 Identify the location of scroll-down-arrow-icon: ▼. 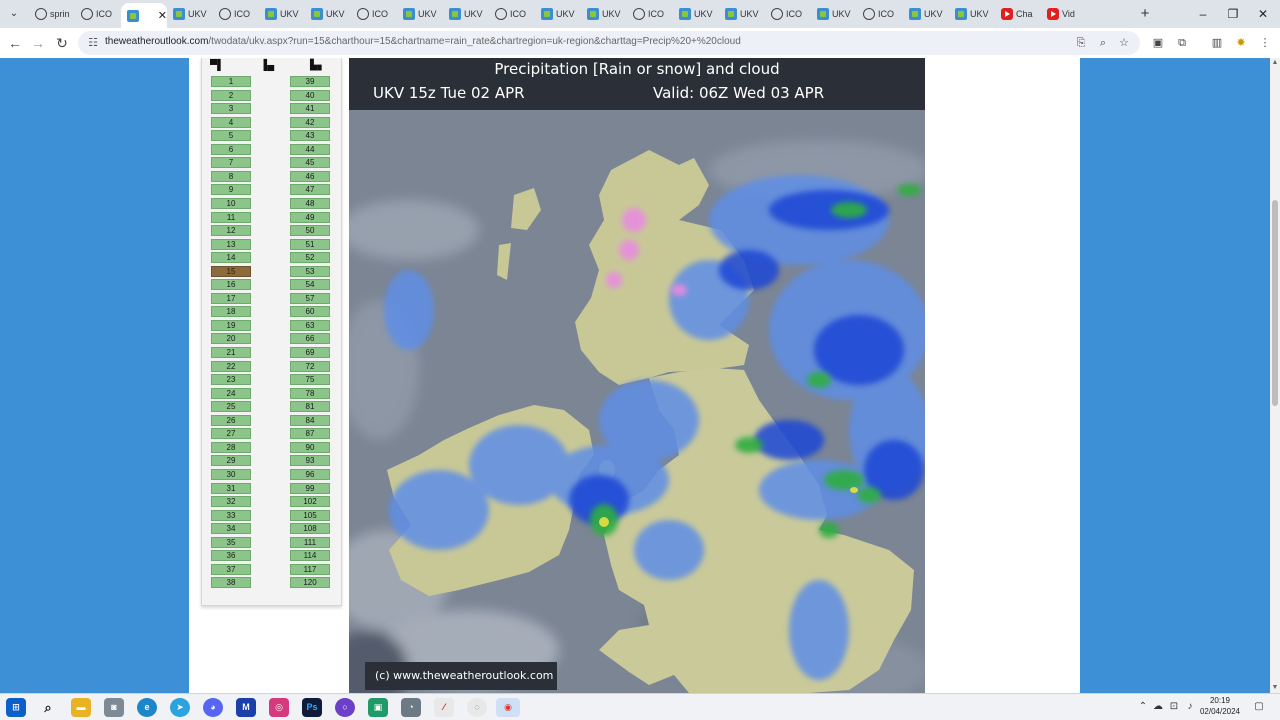
(1275, 688).